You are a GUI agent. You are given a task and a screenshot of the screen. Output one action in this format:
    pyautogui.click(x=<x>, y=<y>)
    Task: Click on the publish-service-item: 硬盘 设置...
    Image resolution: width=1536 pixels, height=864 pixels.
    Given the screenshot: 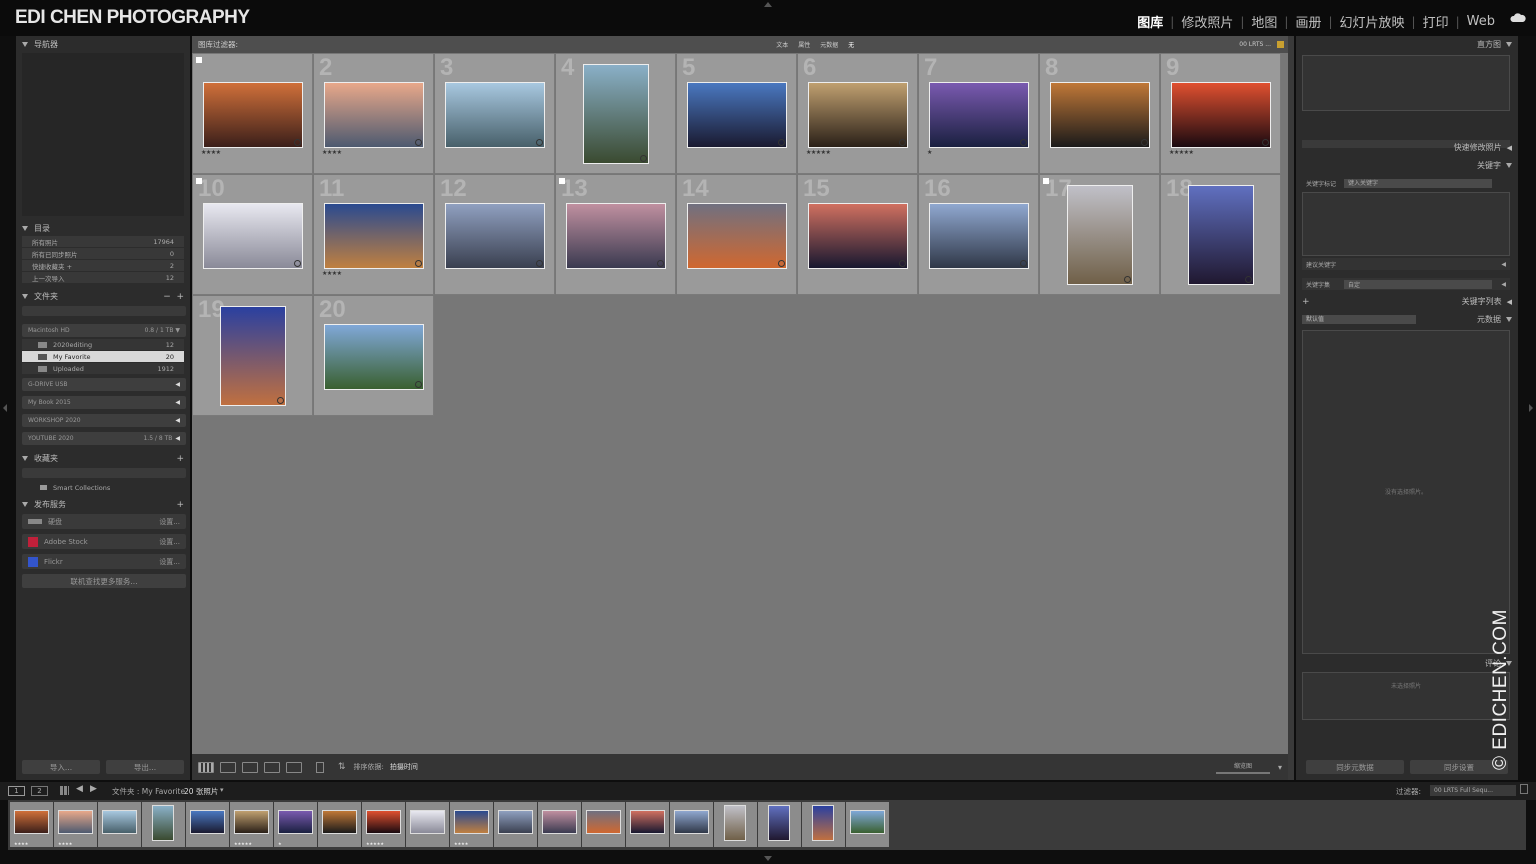 What is the action you would take?
    pyautogui.click(x=104, y=521)
    